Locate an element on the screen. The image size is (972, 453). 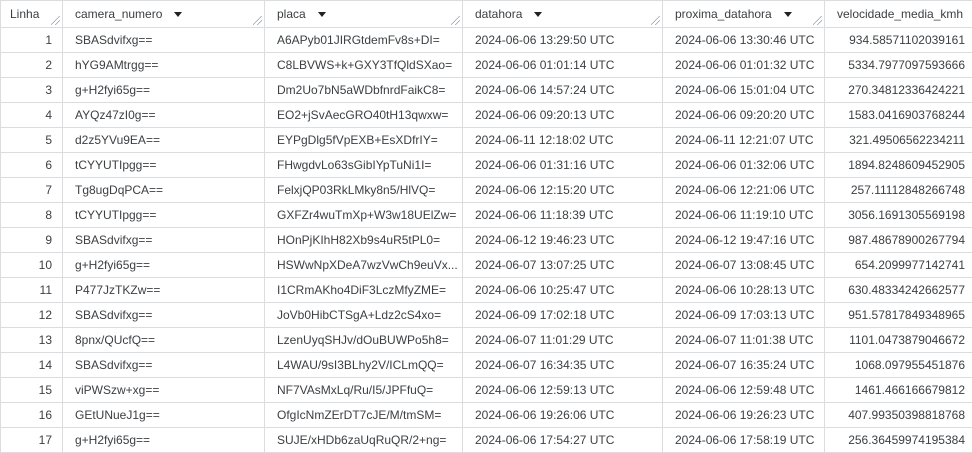
cell-linha: 11 is located at coordinates (32, 290).